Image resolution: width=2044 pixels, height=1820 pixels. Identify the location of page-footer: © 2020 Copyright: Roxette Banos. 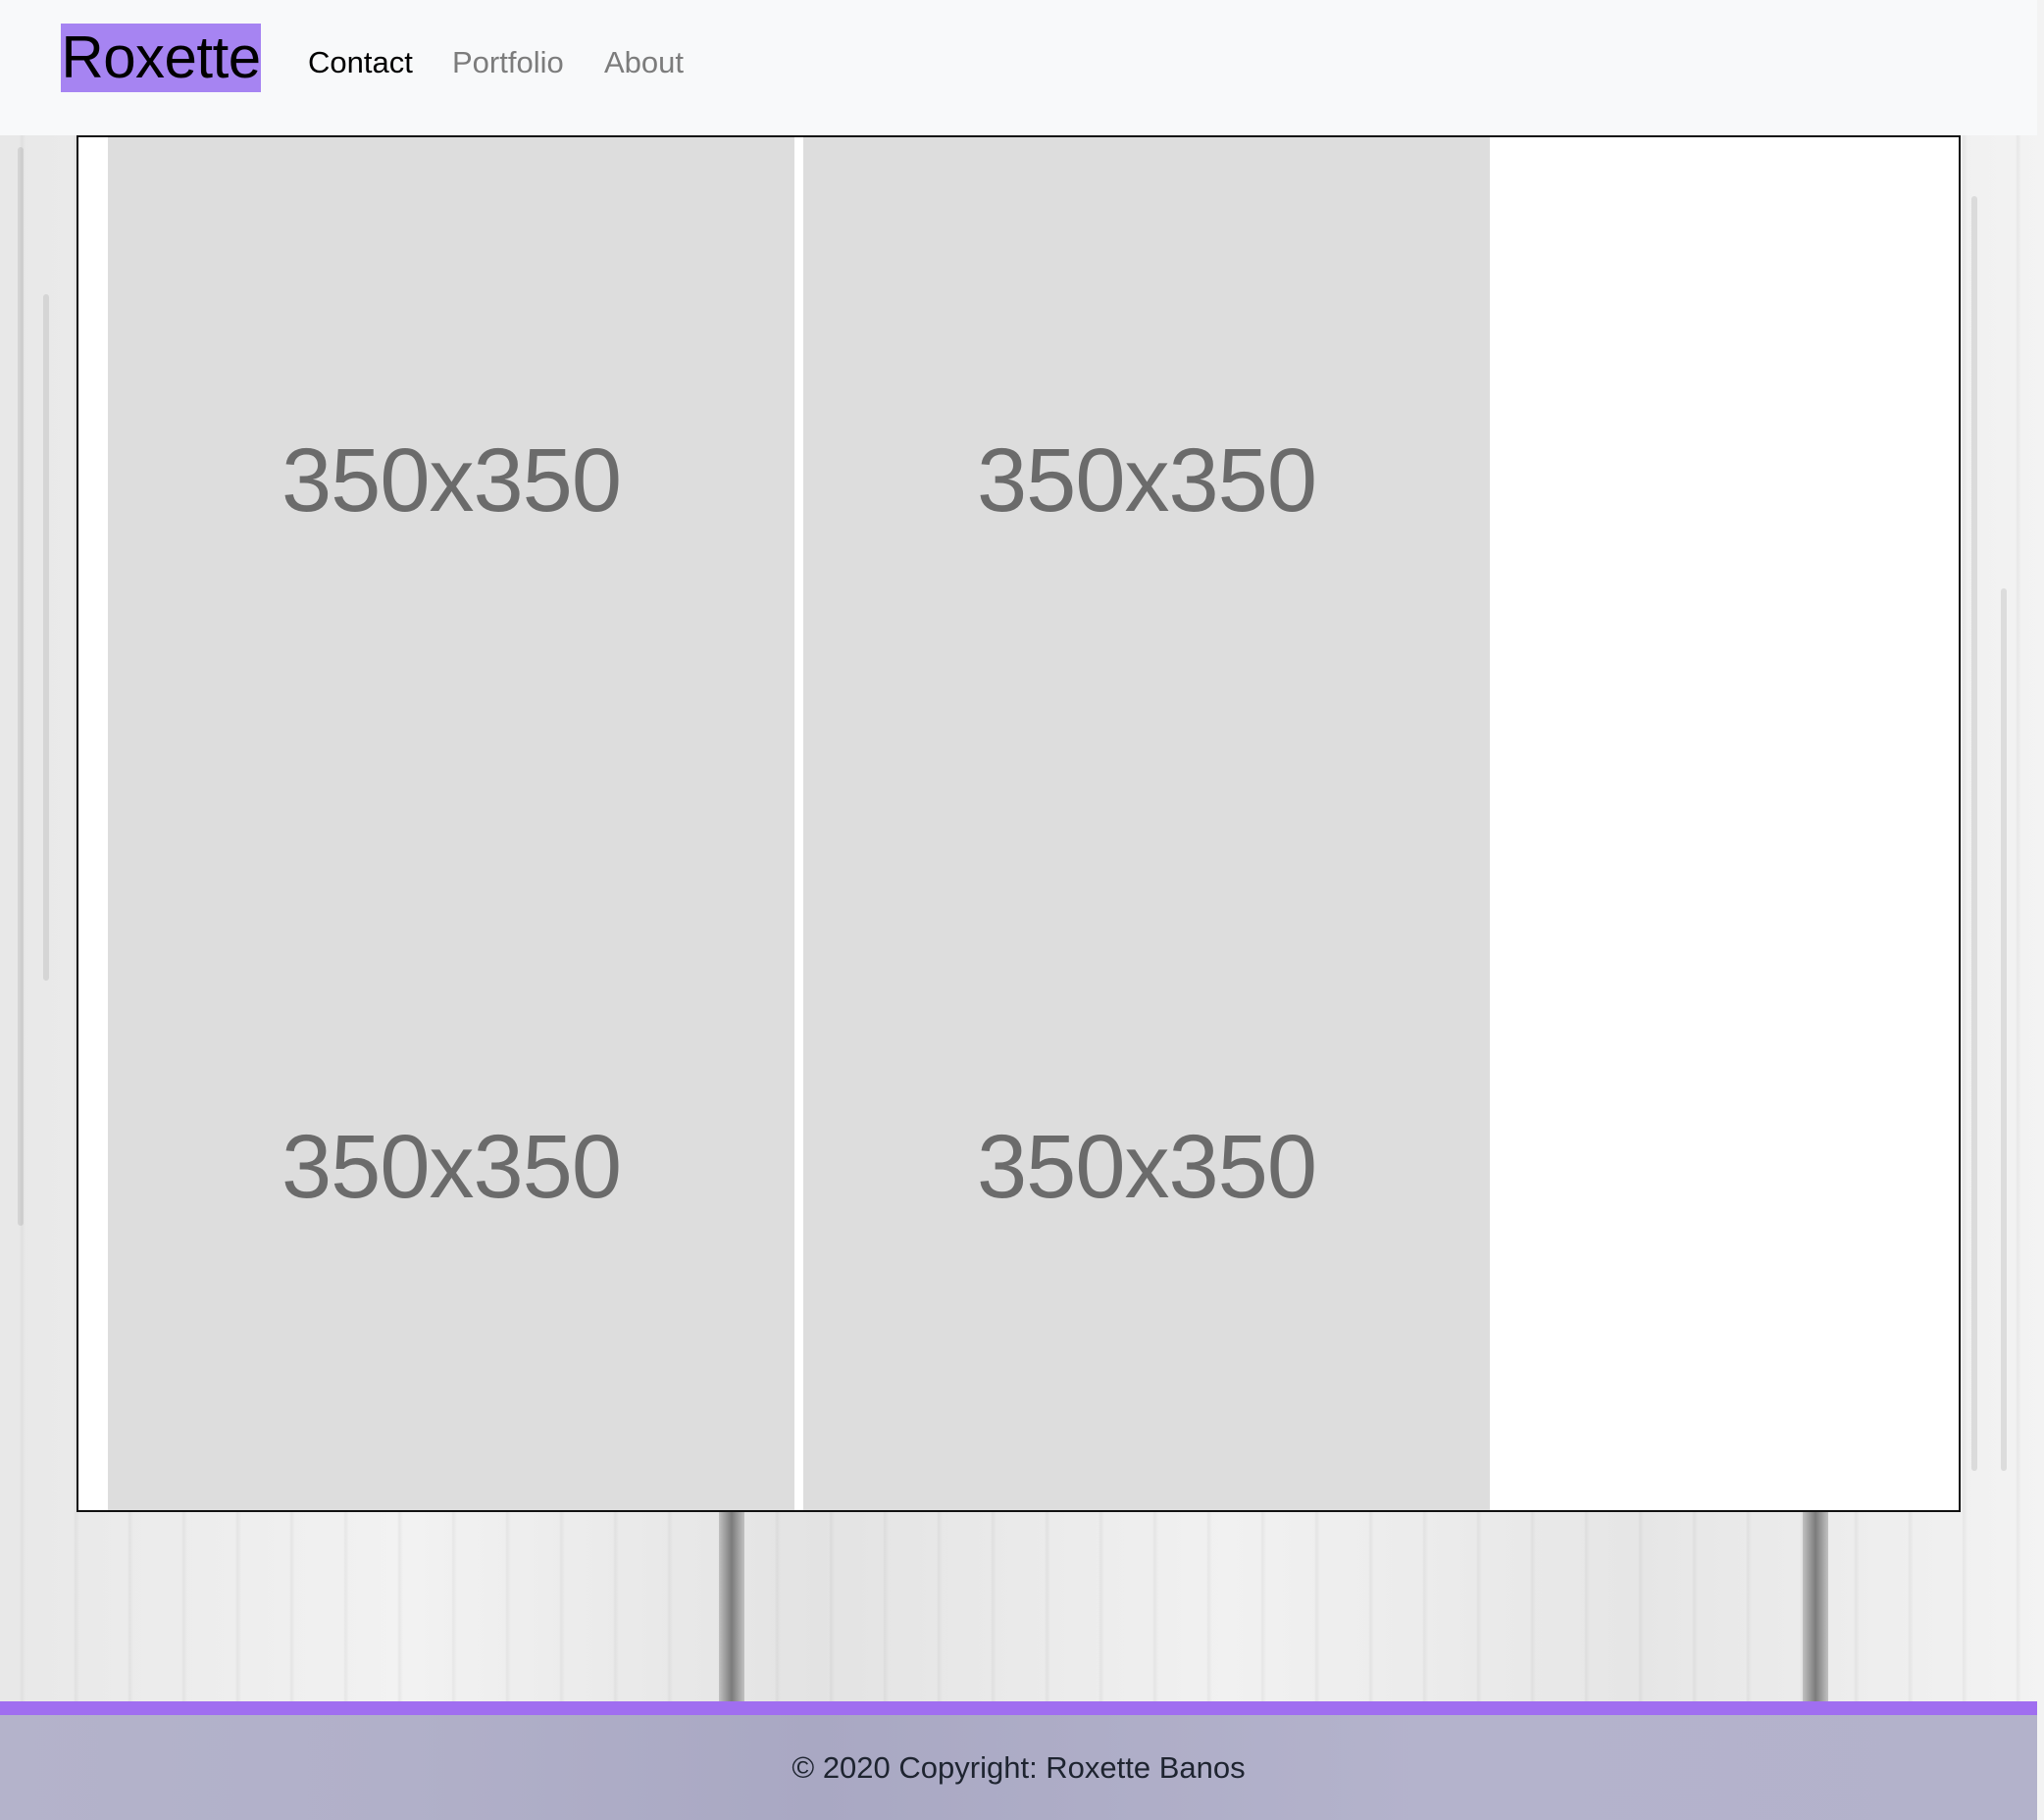
(1019, 1767).